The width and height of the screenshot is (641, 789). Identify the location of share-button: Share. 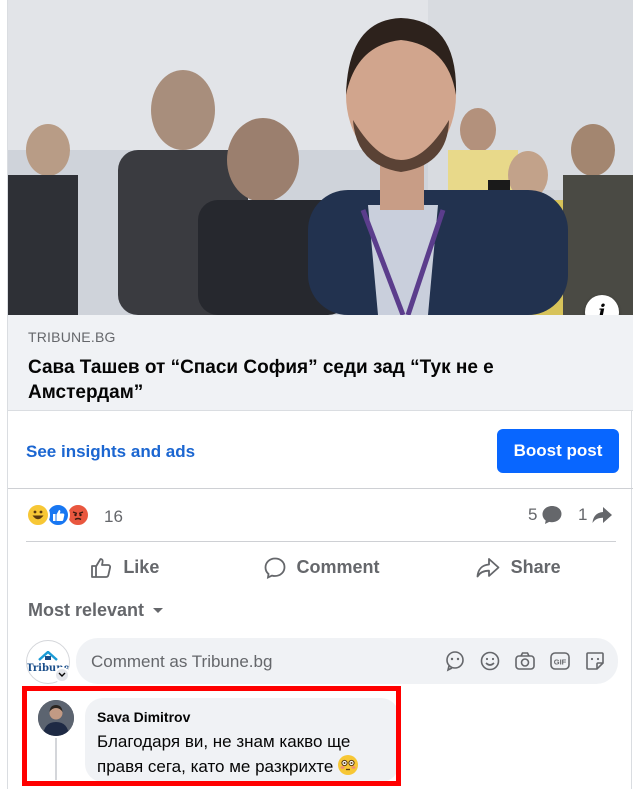
(517, 567).